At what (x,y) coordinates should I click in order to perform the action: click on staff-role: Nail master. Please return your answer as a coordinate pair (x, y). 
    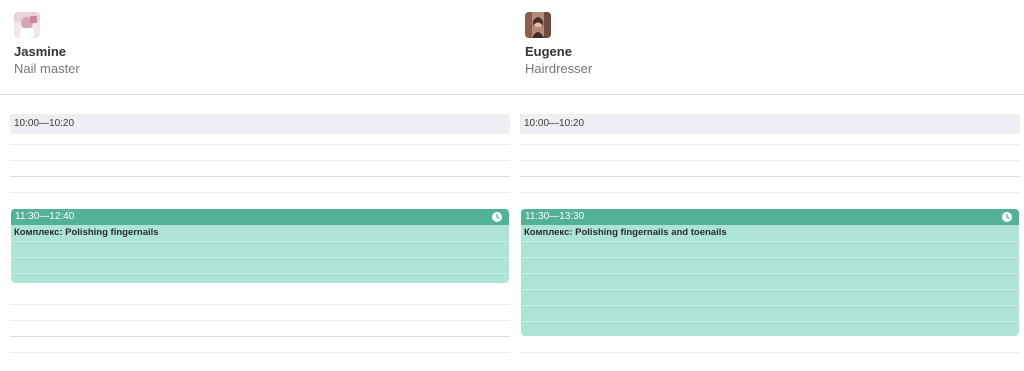
    Looking at the image, I should click on (47, 68).